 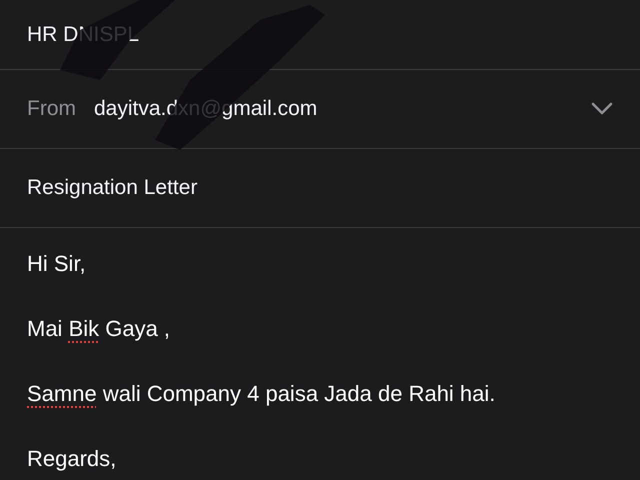 I want to click on body-text: Samne wali Company 4 paisa Jada de Rahi hai., so click(x=261, y=394).